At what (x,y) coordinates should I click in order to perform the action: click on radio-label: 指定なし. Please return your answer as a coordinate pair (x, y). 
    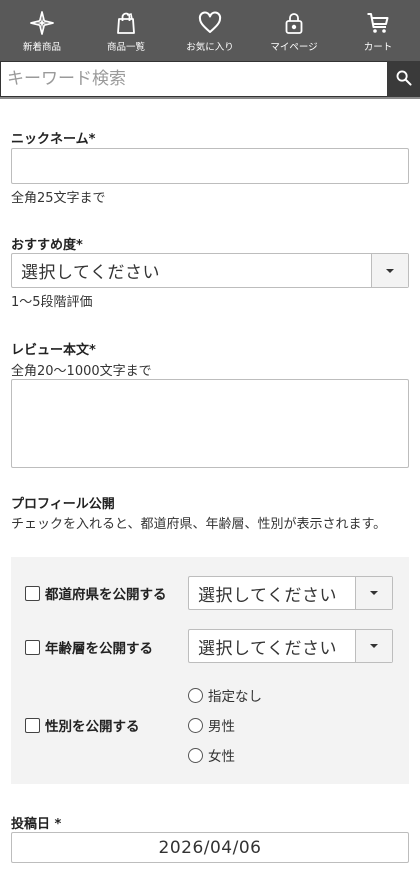
    Looking at the image, I should click on (235, 697).